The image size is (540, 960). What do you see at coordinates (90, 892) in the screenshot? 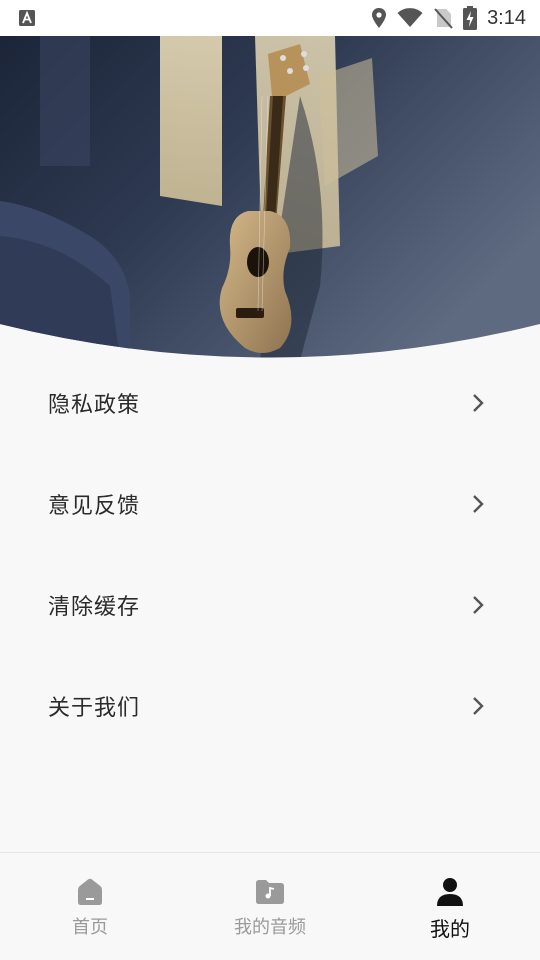
I see `home-icon` at bounding box center [90, 892].